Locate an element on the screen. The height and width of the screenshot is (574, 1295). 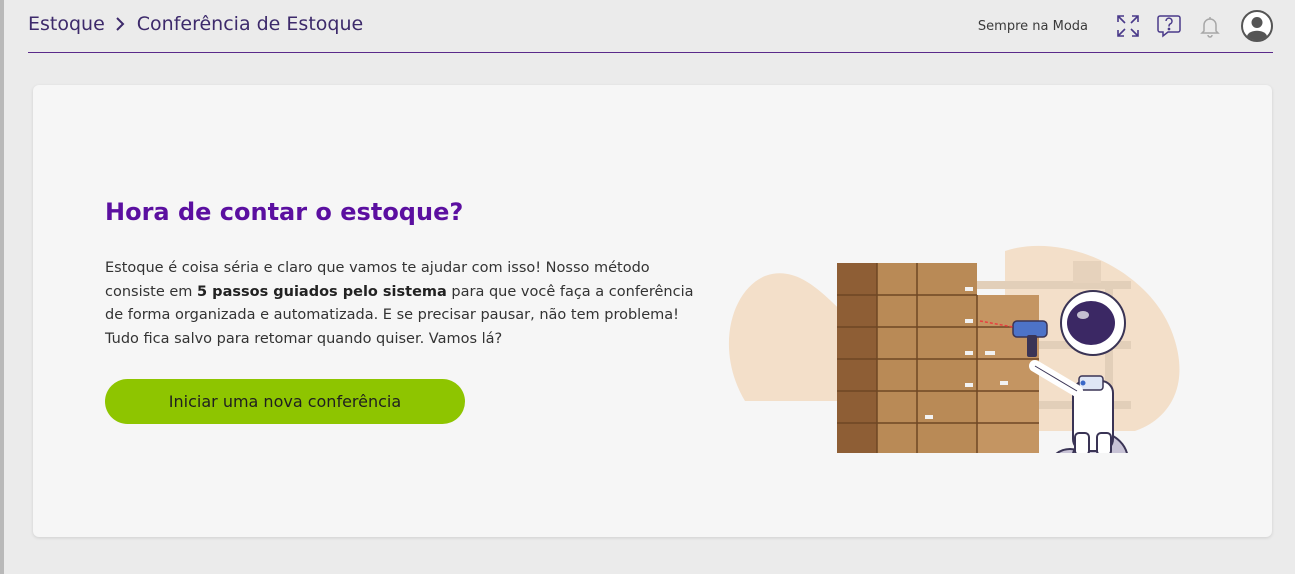
header-actions: Sempre na Moda is located at coordinates (1125, 26).